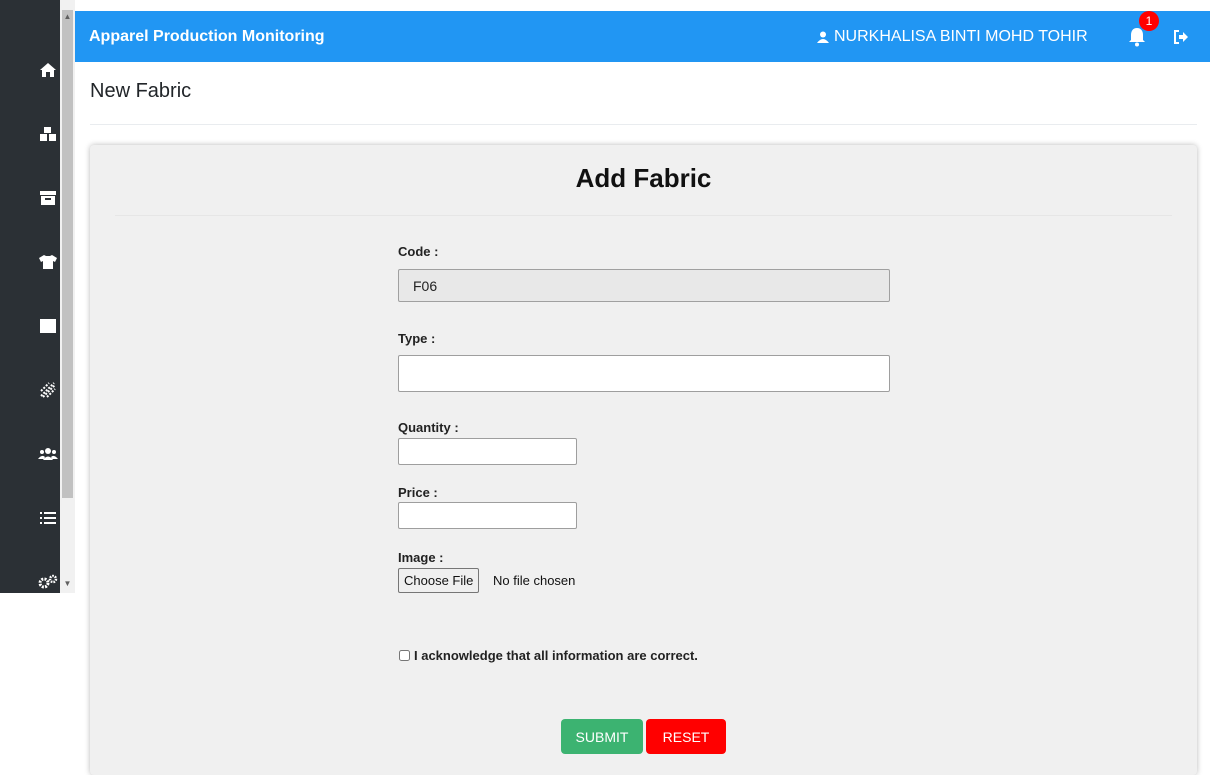  I want to click on price-label: Price :, so click(418, 492).